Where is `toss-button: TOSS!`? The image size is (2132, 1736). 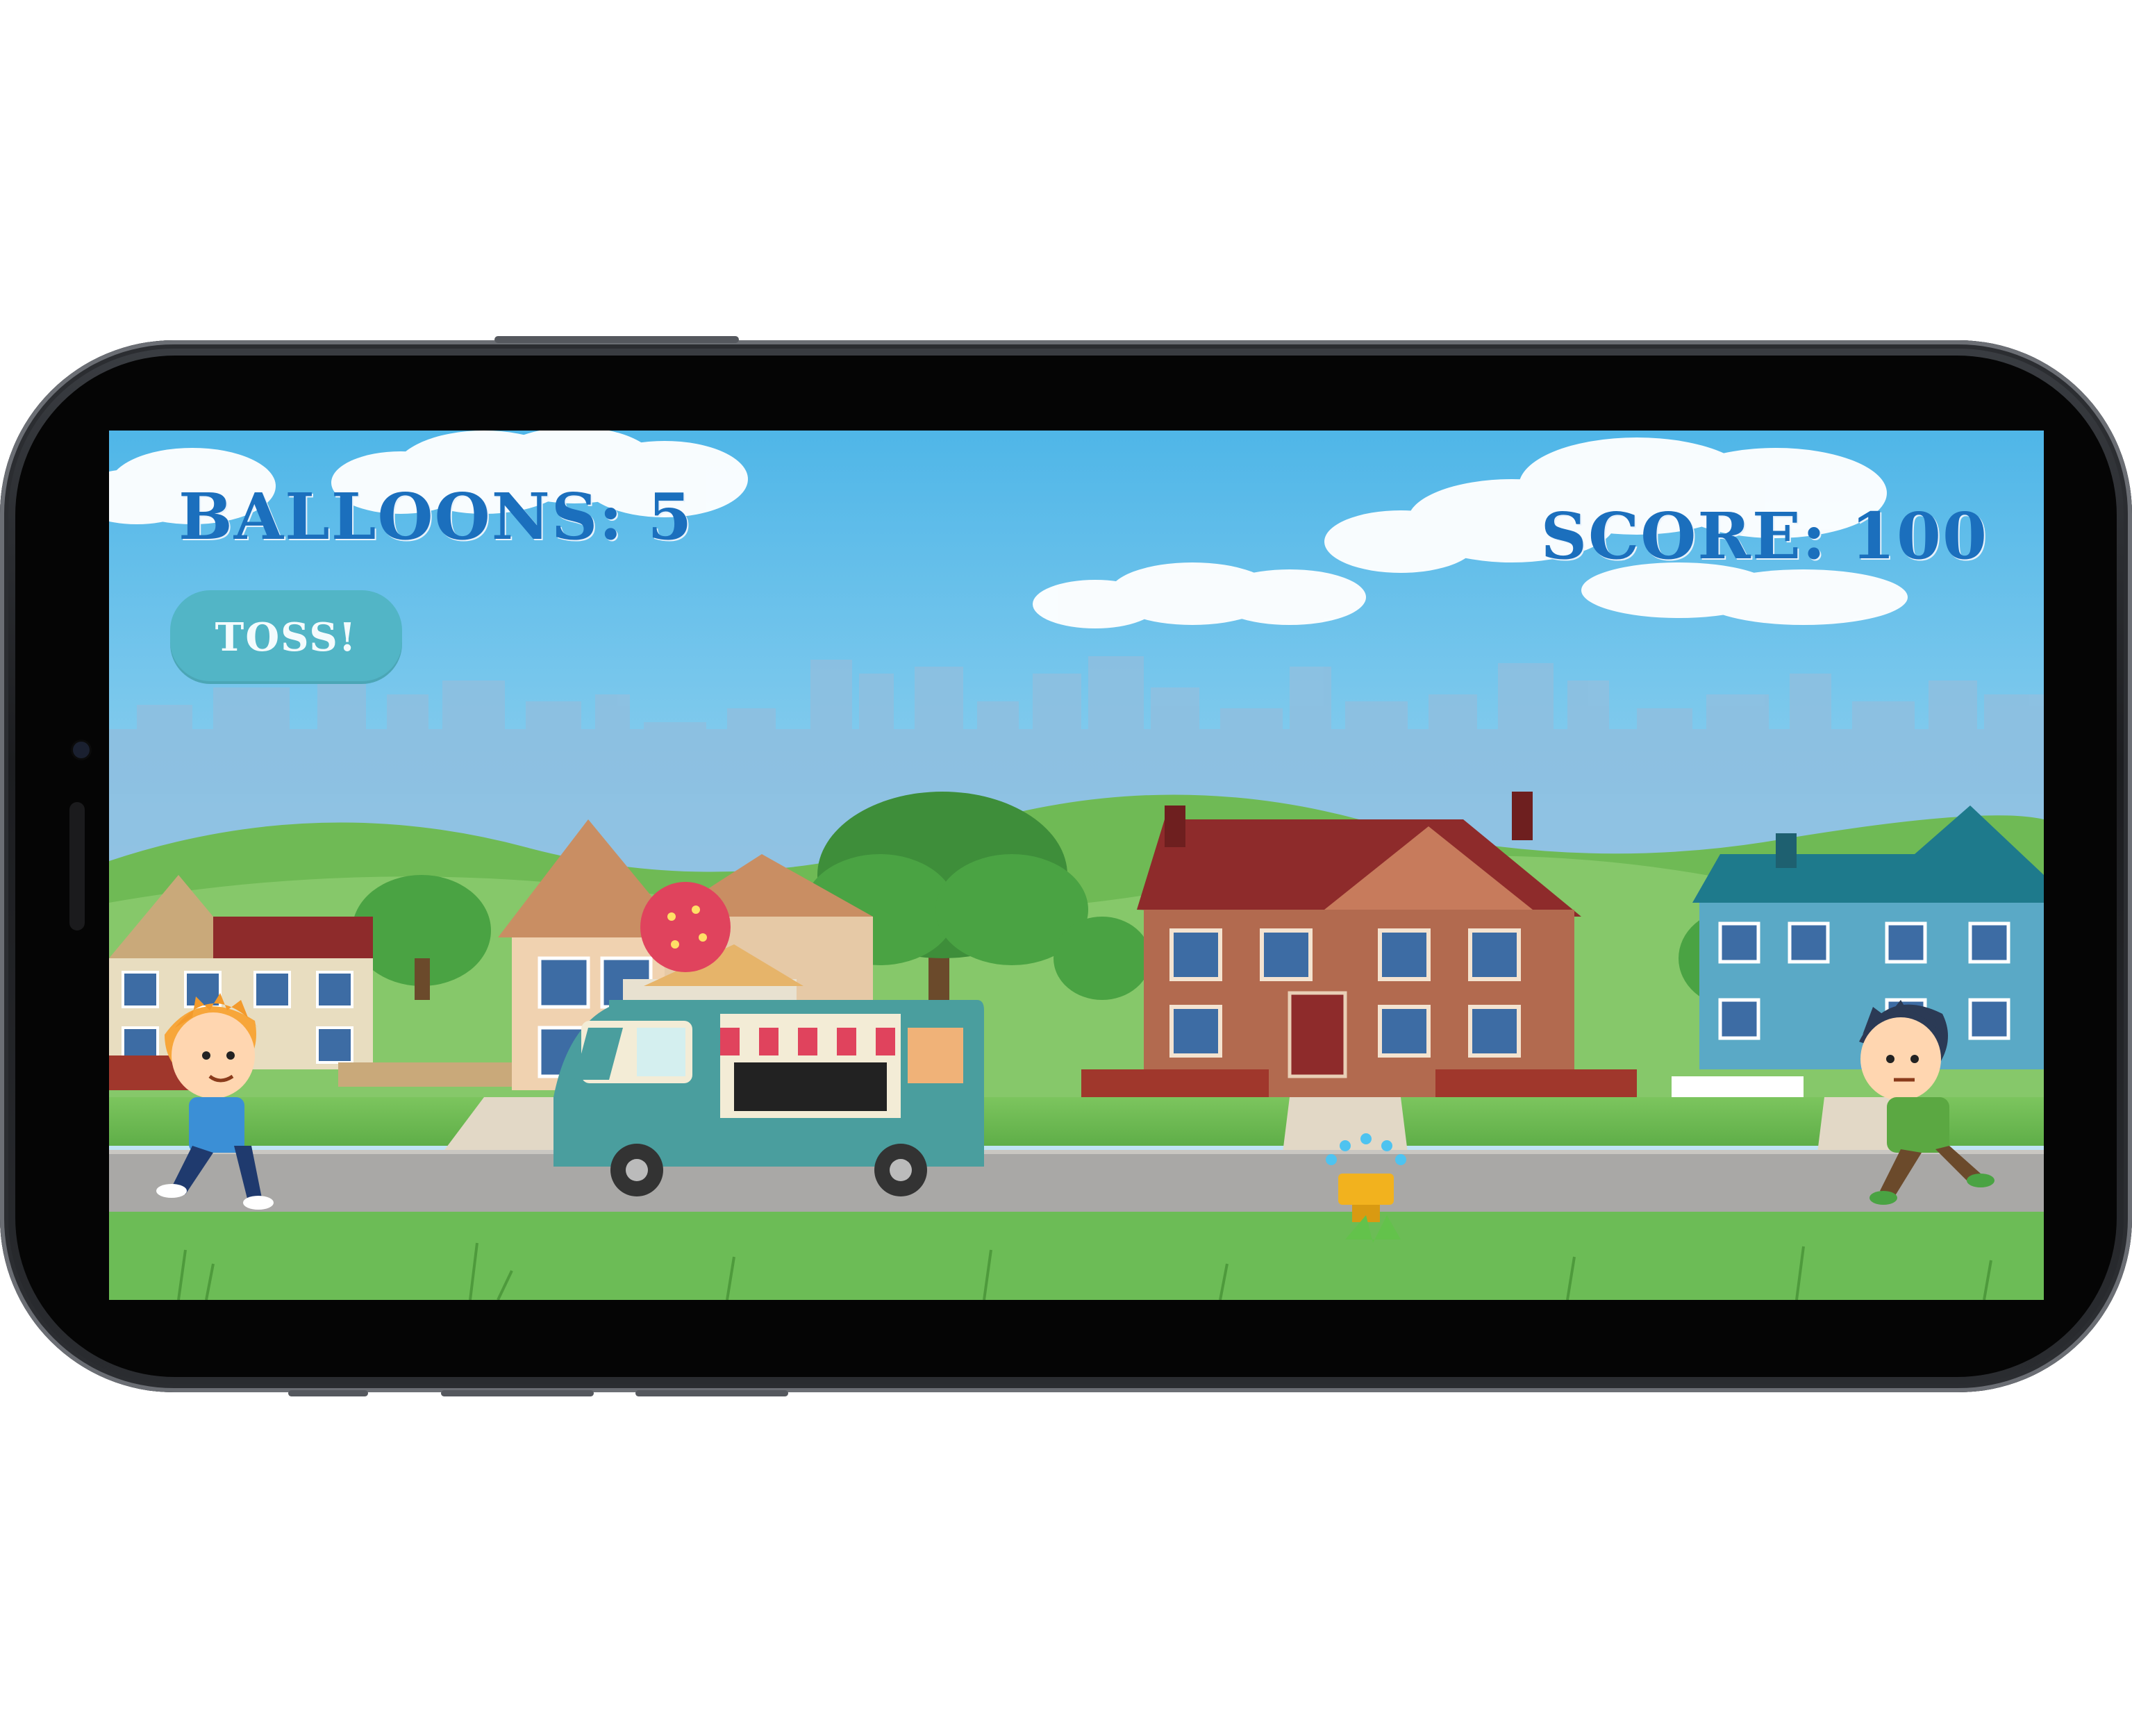
toss-button: TOSS! is located at coordinates (286, 637).